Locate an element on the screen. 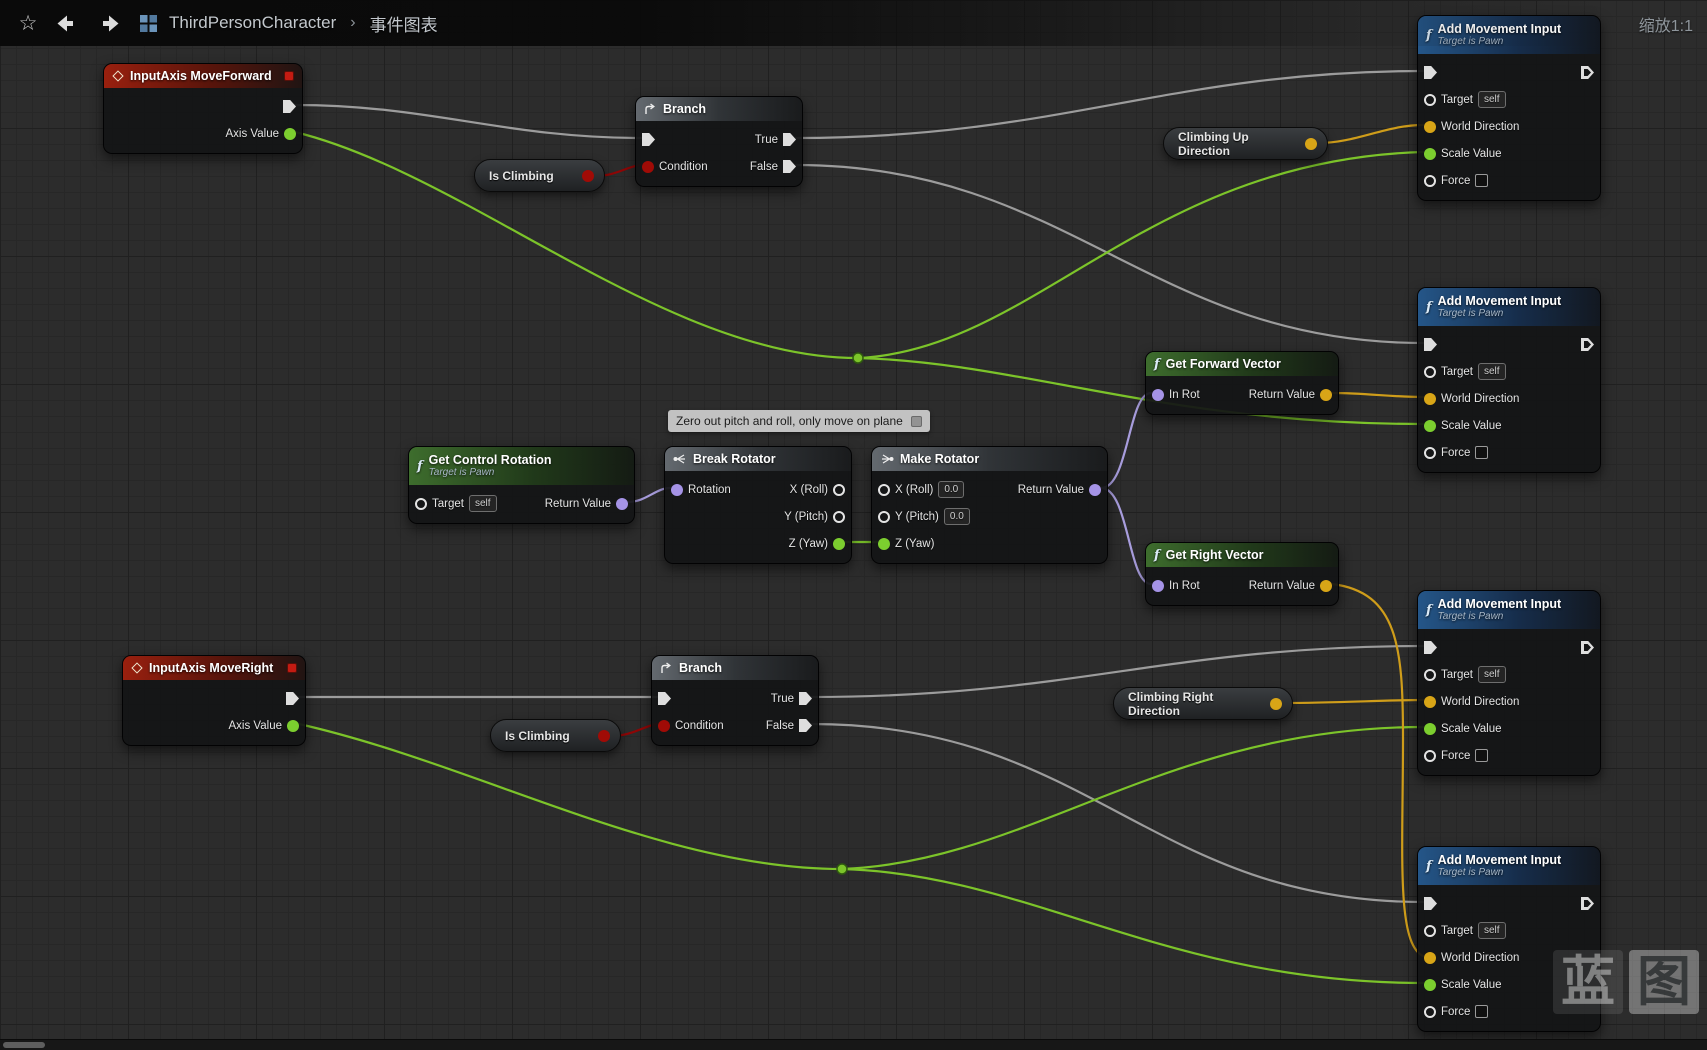 The image size is (1707, 1050). favorite-star-icon: ☆ is located at coordinates (28, 23).